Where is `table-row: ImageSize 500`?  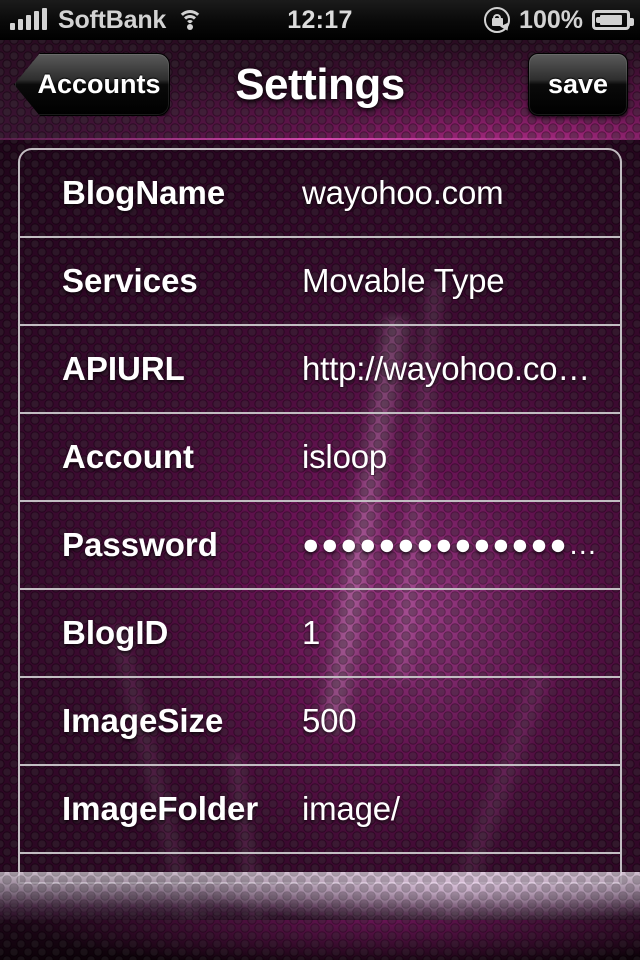
table-row: ImageSize 500 is located at coordinates (320, 722).